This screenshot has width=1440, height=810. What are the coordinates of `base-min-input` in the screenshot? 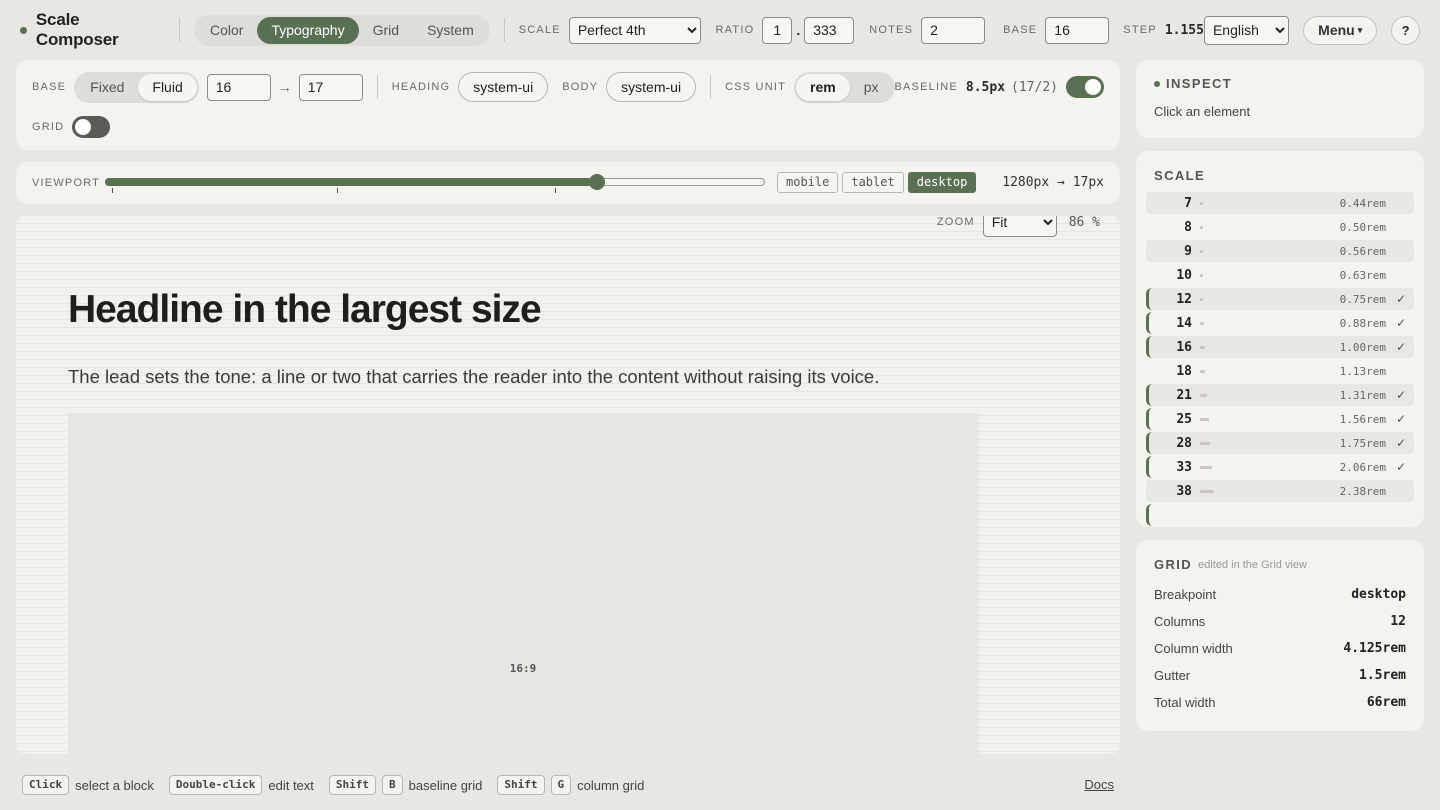 It's located at (238, 87).